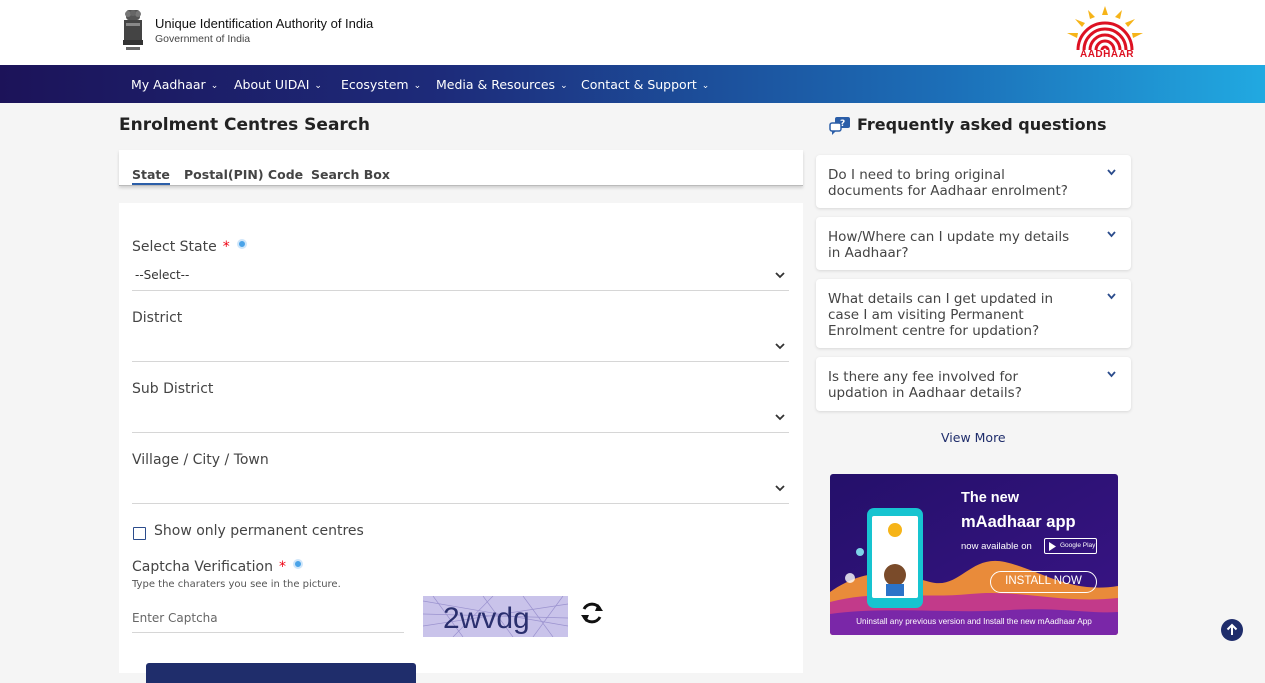 This screenshot has height=683, width=1265. I want to click on nav-contact-support: Contact & Support ⌄, so click(645, 84).